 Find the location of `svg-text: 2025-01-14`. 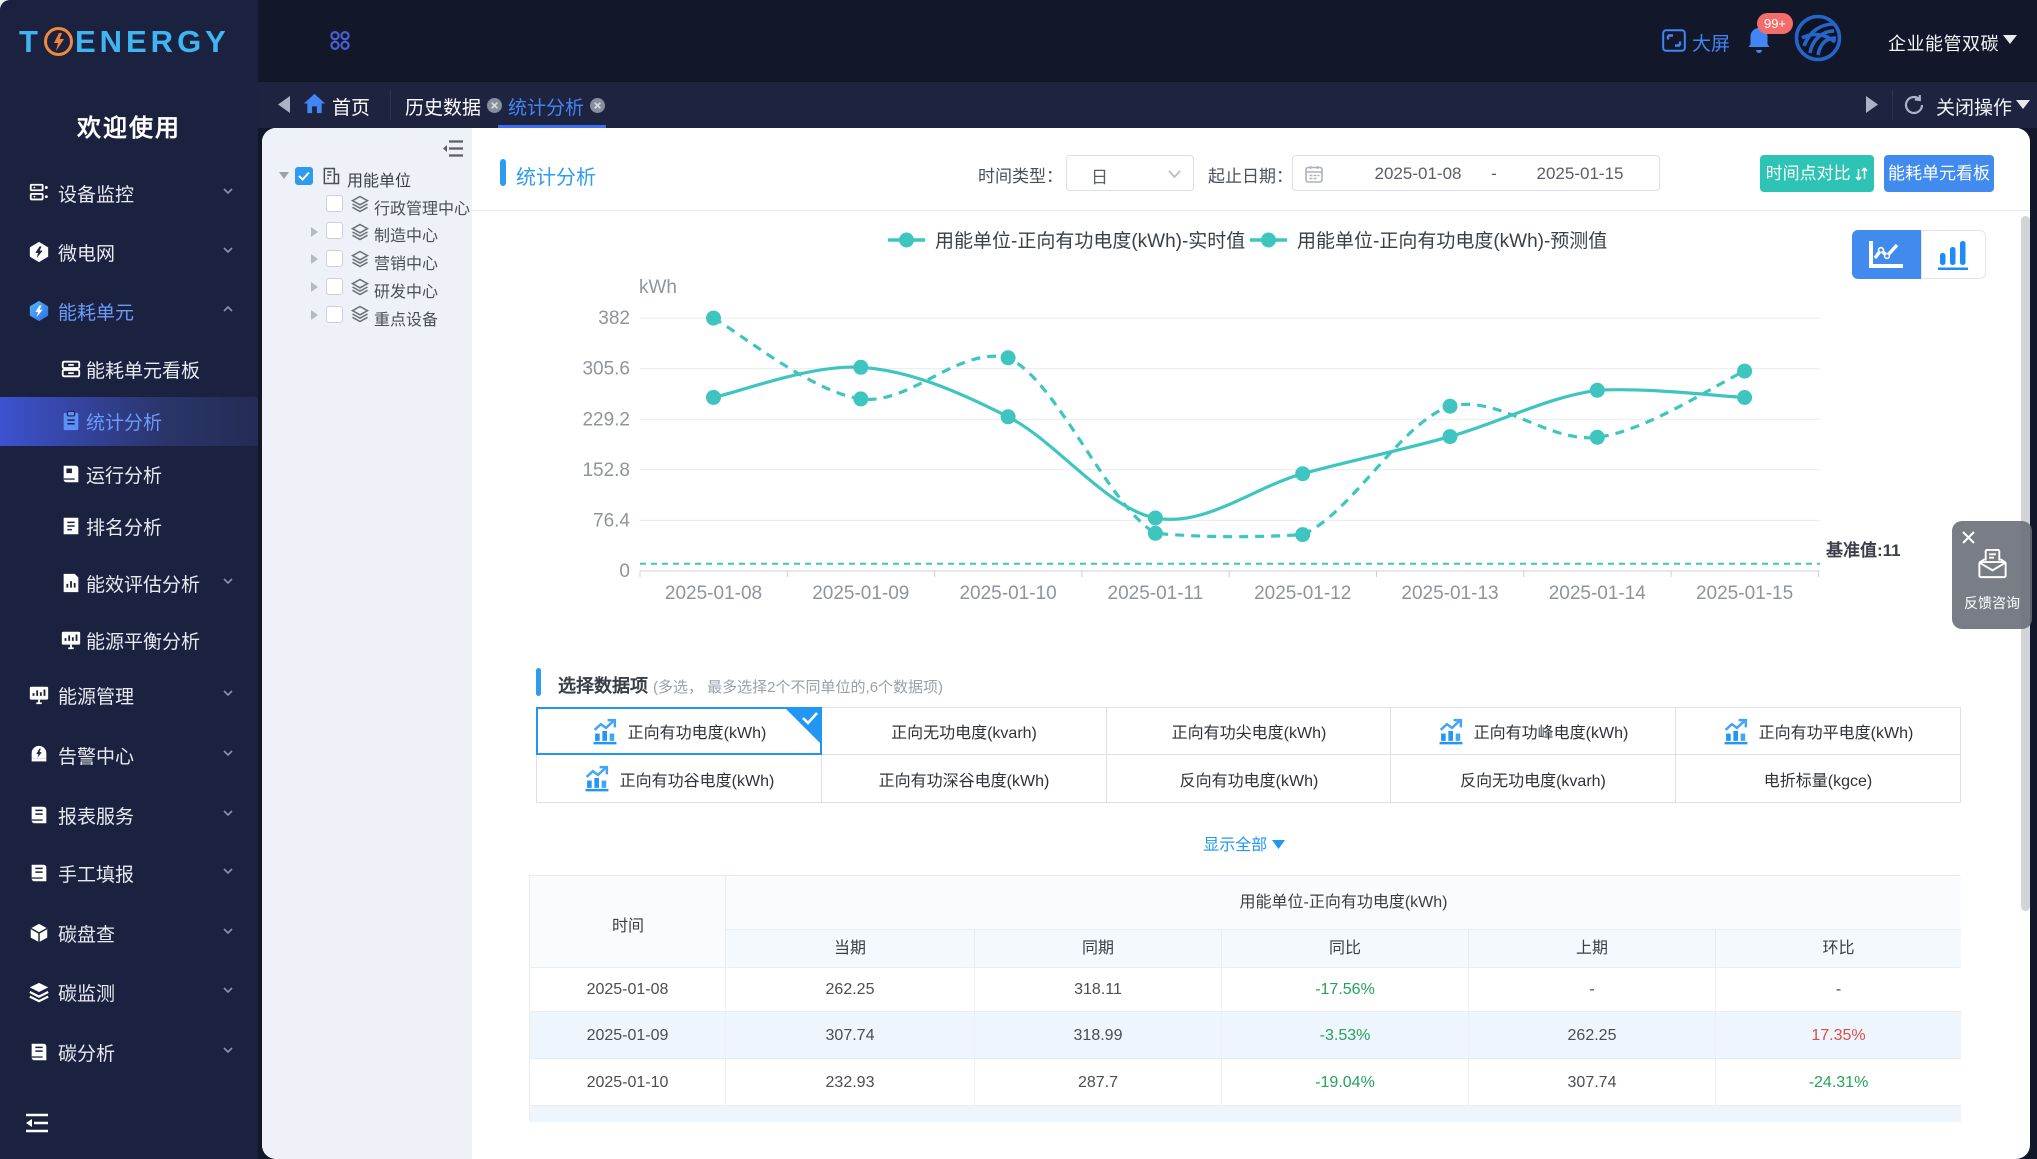

svg-text: 2025-01-14 is located at coordinates (1598, 593).